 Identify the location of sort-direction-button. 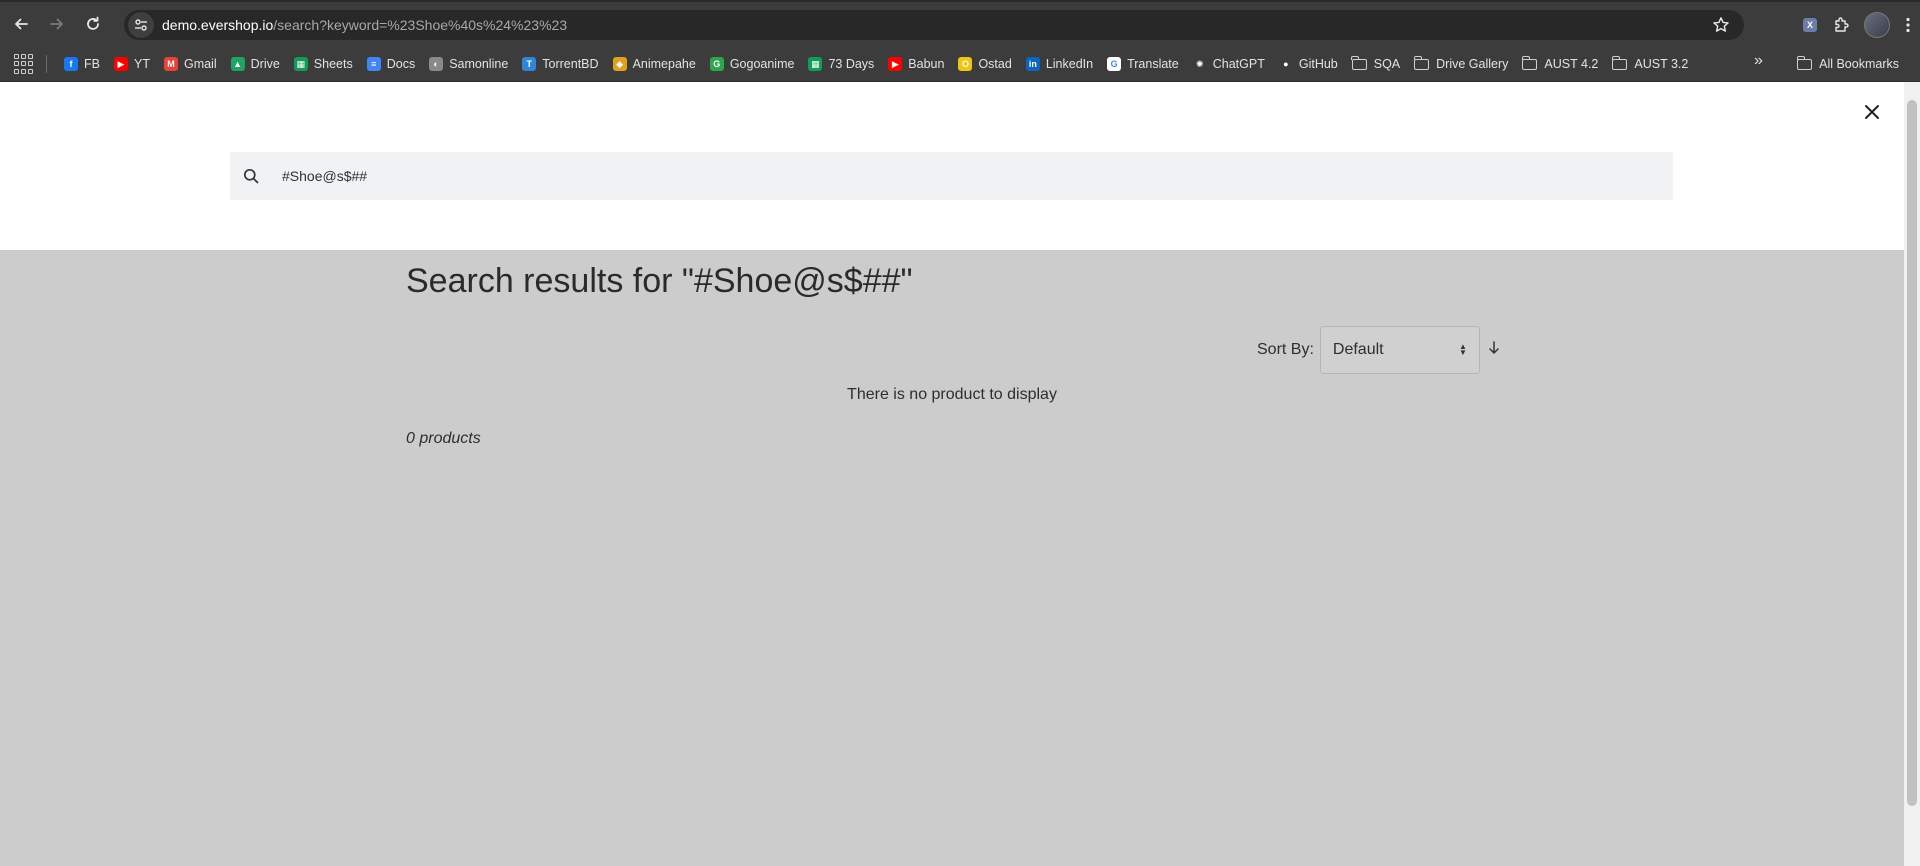
(1494, 350).